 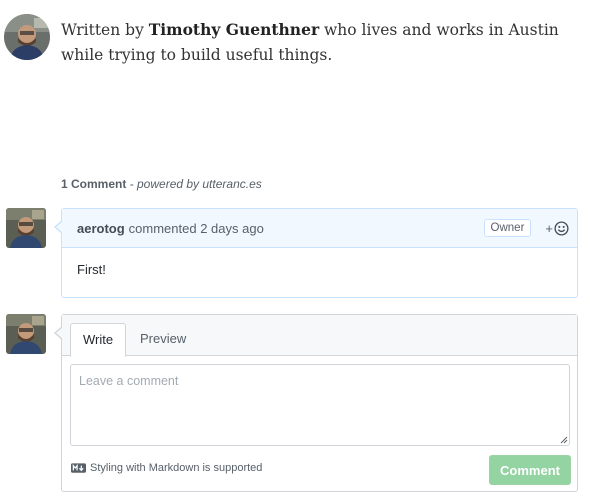 I want to click on current-user-avatar, so click(x=26, y=334).